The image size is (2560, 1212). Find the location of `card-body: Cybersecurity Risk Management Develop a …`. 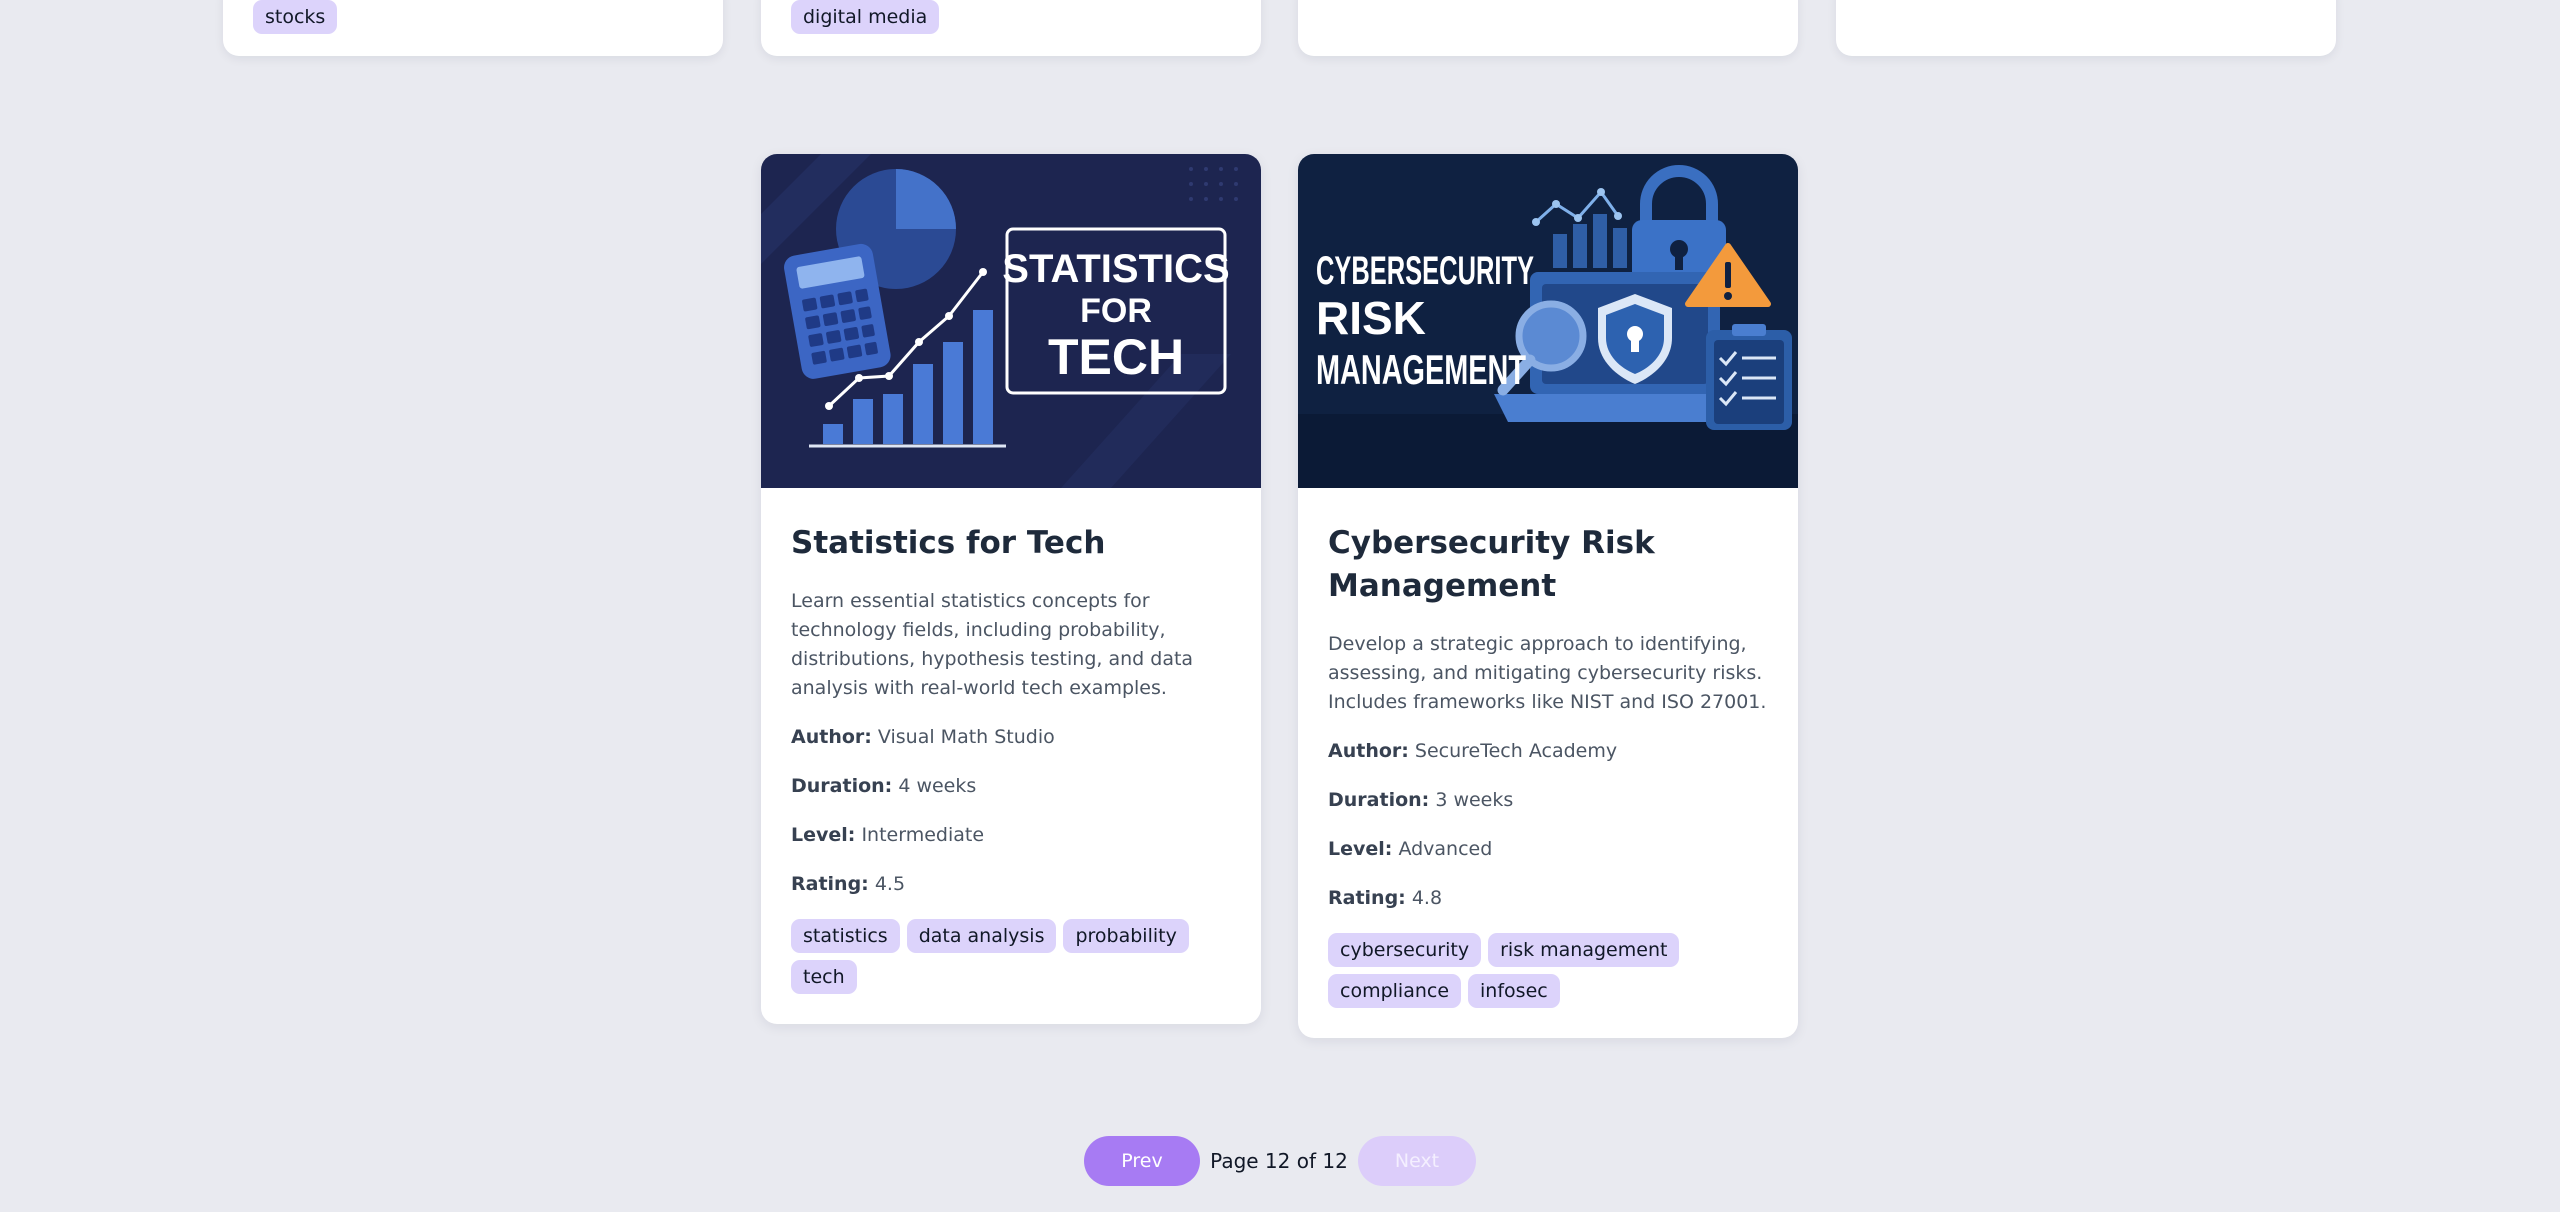

card-body: Cybersecurity Risk Management Develop a … is located at coordinates (1548, 763).